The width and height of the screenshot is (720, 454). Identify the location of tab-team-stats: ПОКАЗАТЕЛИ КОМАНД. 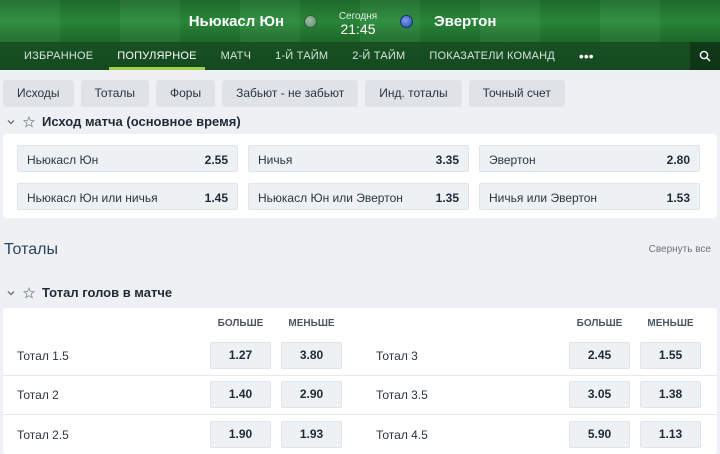
(492, 56).